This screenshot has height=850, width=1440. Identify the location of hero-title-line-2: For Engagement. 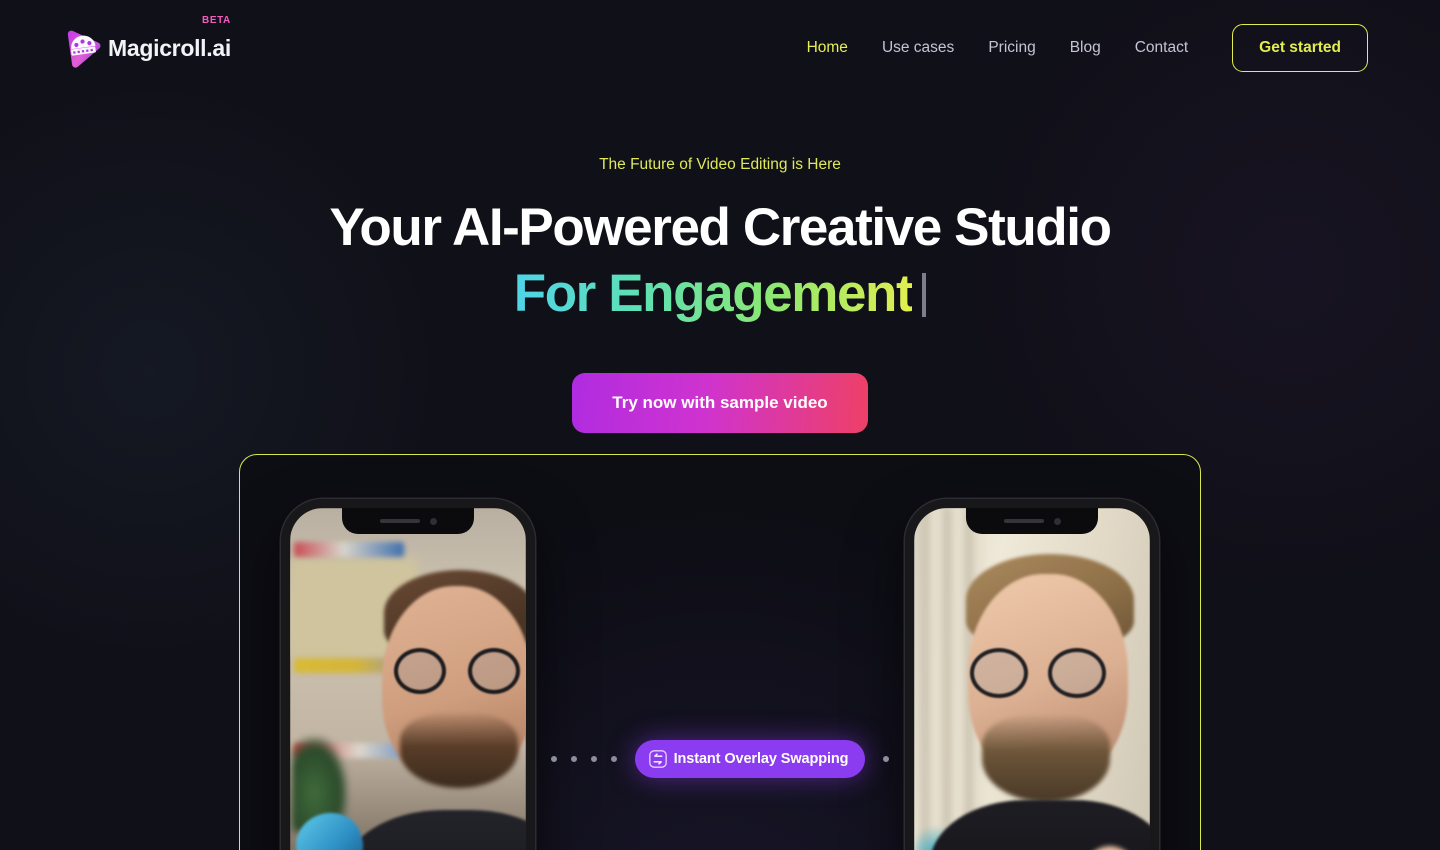
(720, 294).